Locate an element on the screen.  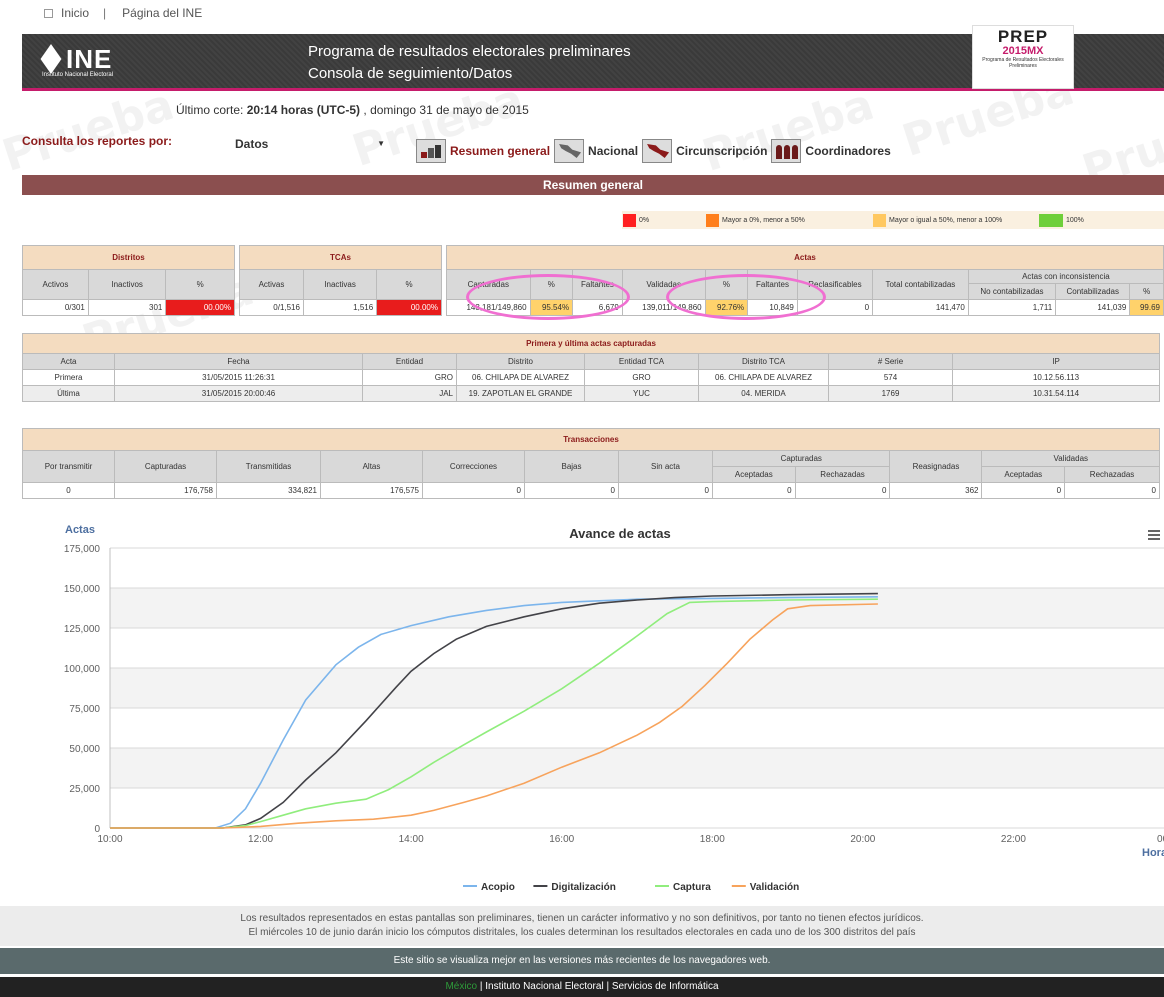
mexico-link: México is located at coordinates (461, 986).